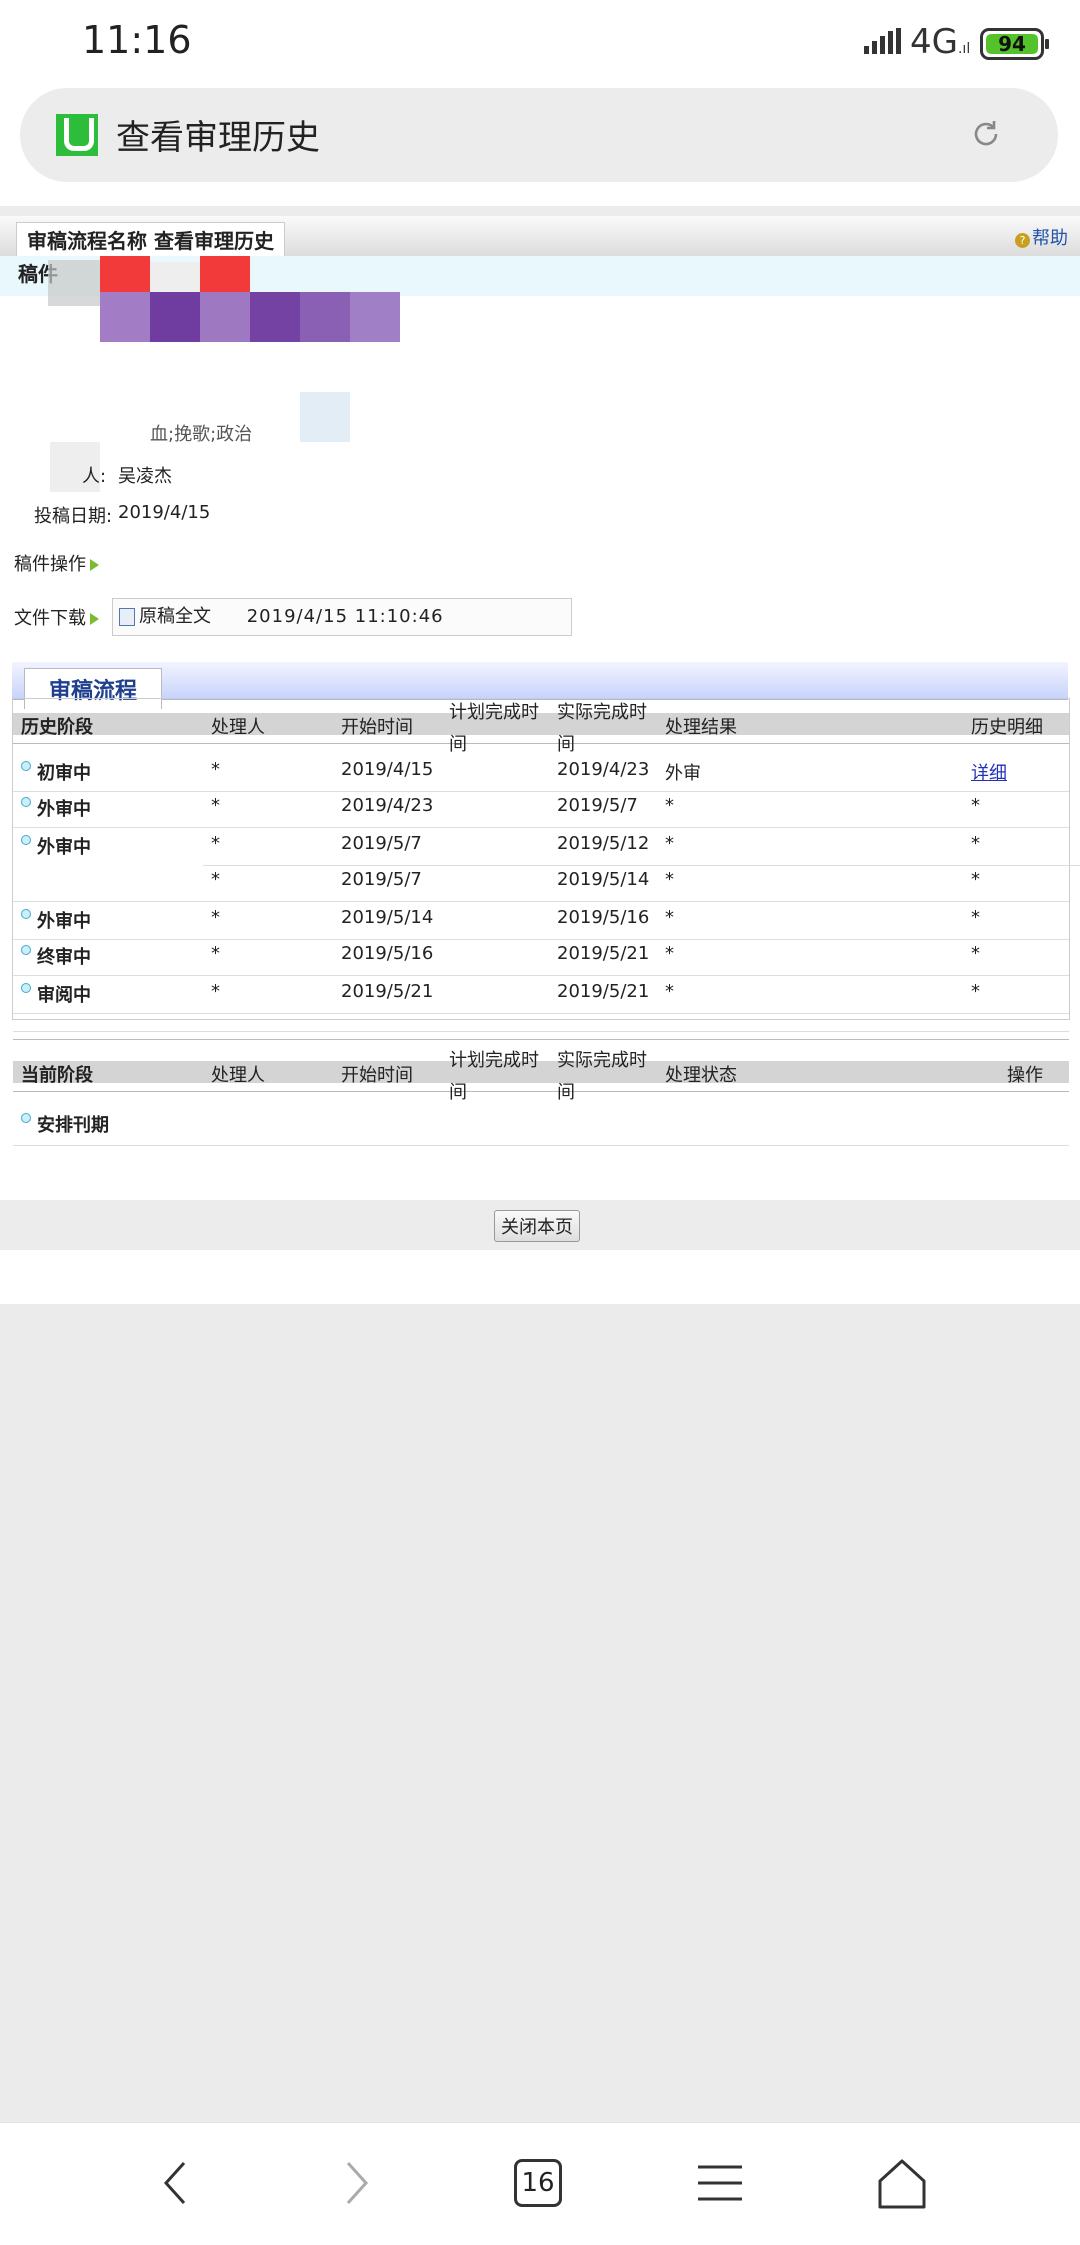 This screenshot has width=1080, height=2245. I want to click on tabs-button: 16, so click(538, 2183).